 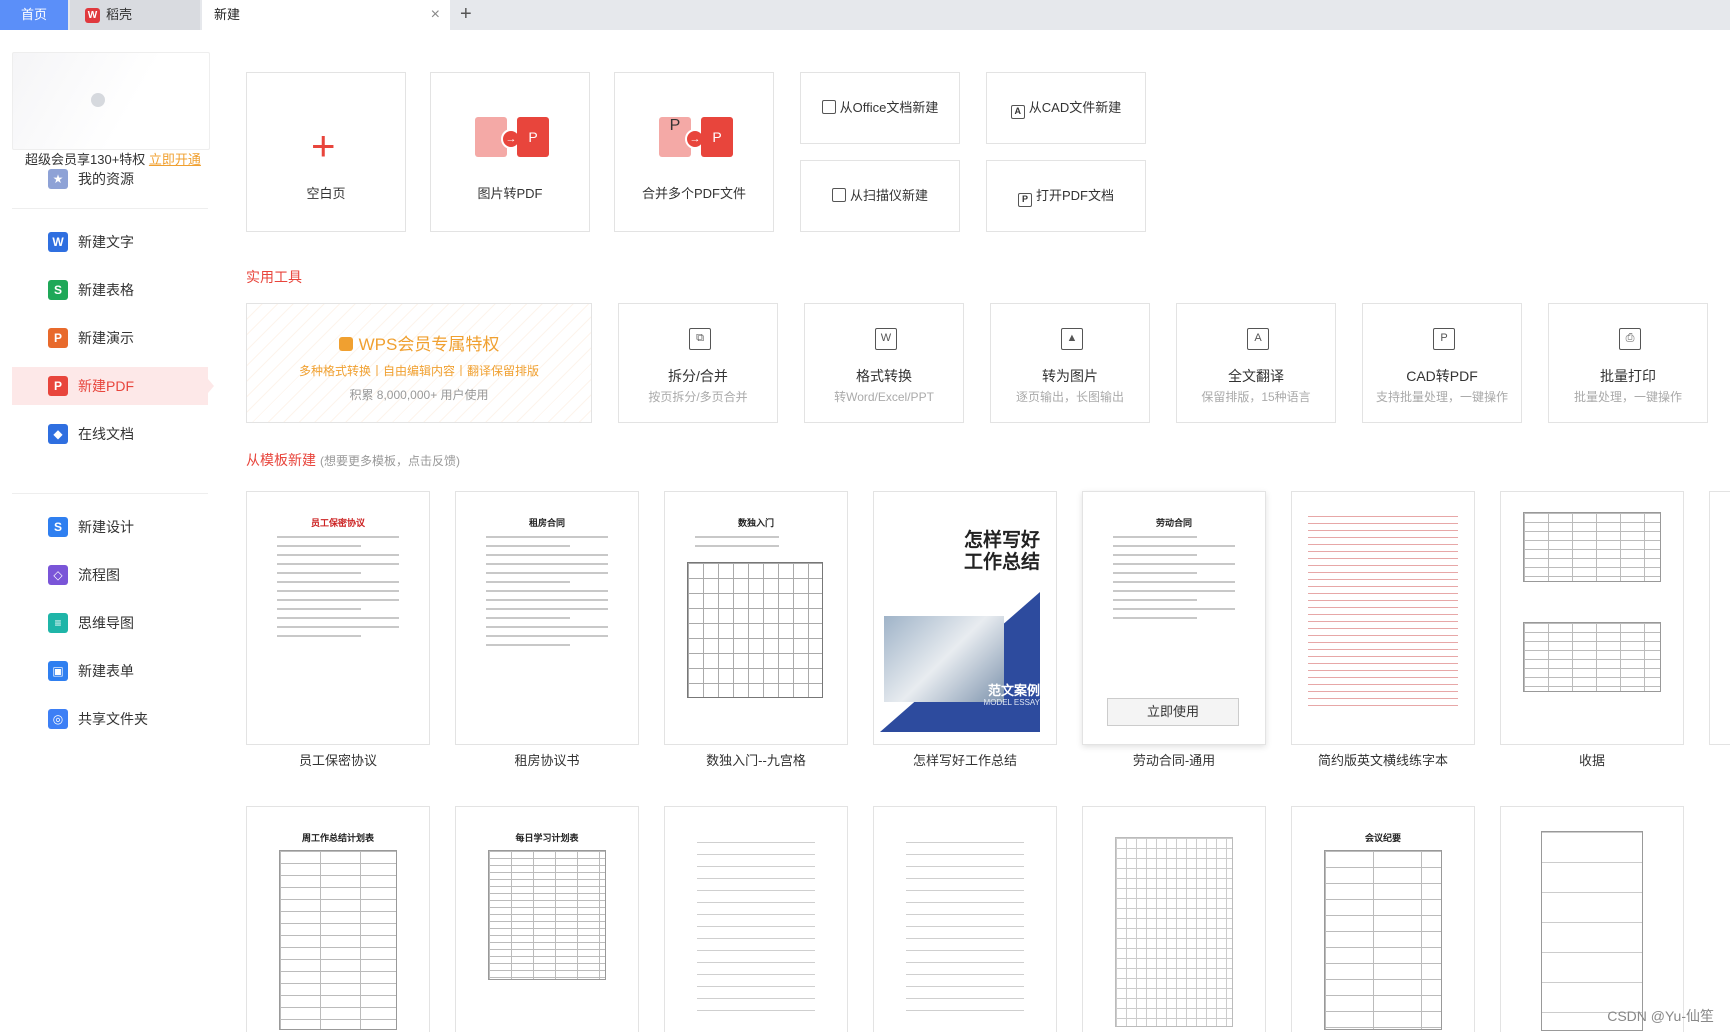 I want to click on new-tab-plus-icon: +, so click(x=466, y=15).